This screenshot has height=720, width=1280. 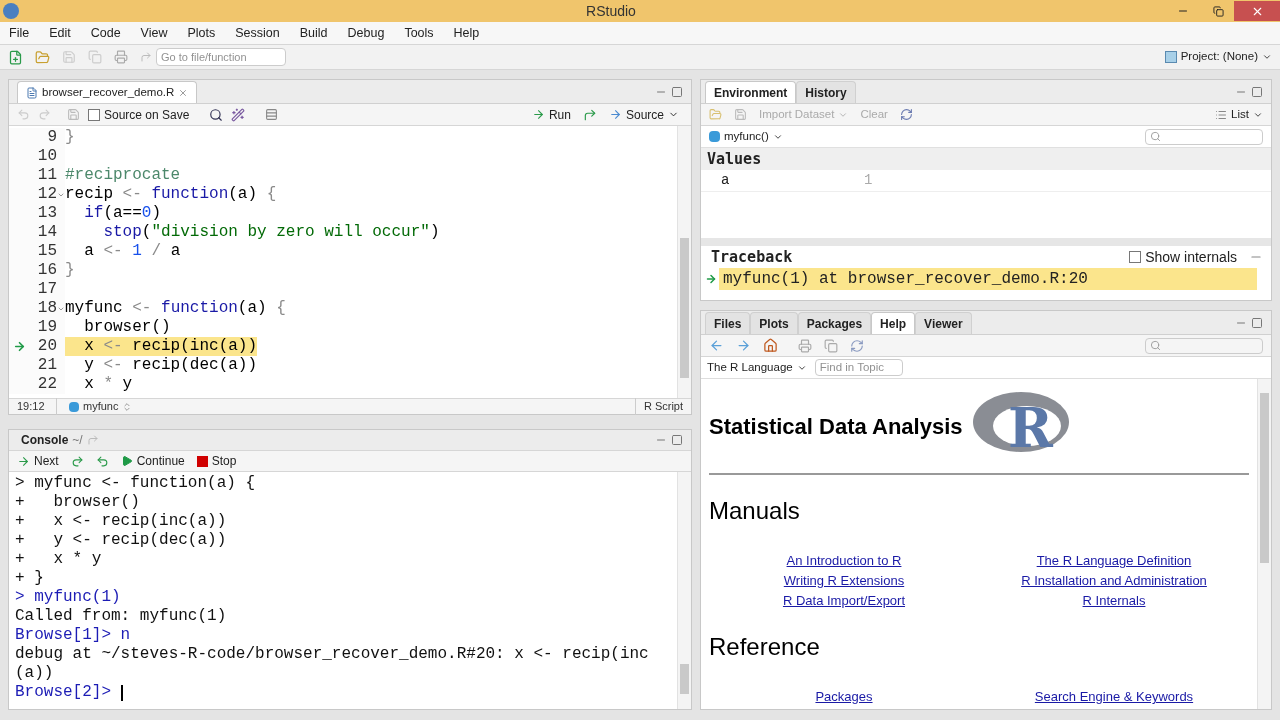 I want to click on help-link: R Internals, so click(x=1114, y=601).